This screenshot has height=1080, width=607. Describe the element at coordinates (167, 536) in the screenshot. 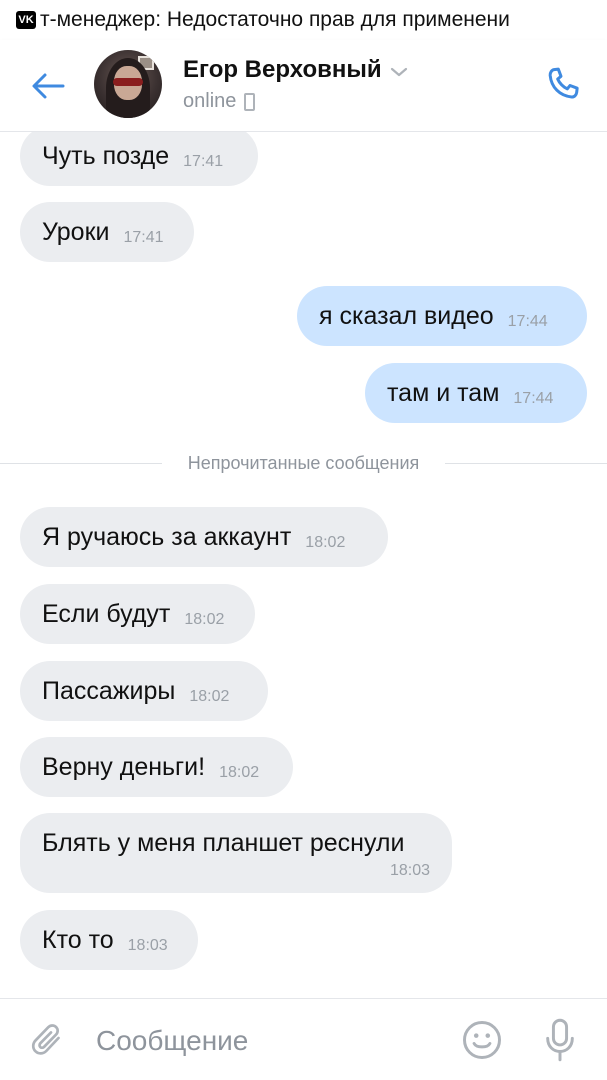

I see `message-text: Я ручаюсь за аккаунт` at that location.